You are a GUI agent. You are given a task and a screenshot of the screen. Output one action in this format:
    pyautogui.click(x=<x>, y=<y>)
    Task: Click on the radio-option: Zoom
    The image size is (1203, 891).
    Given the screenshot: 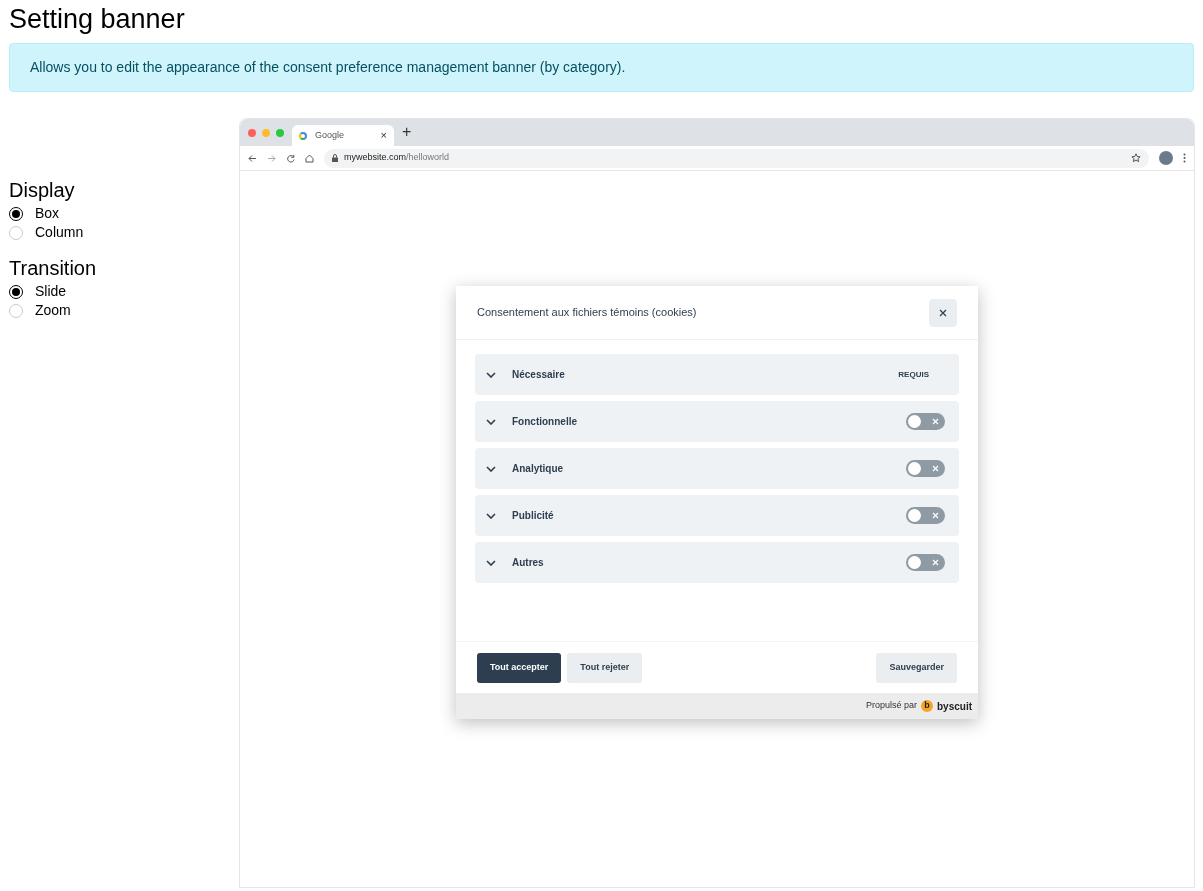 What is the action you would take?
    pyautogui.click(x=124, y=310)
    